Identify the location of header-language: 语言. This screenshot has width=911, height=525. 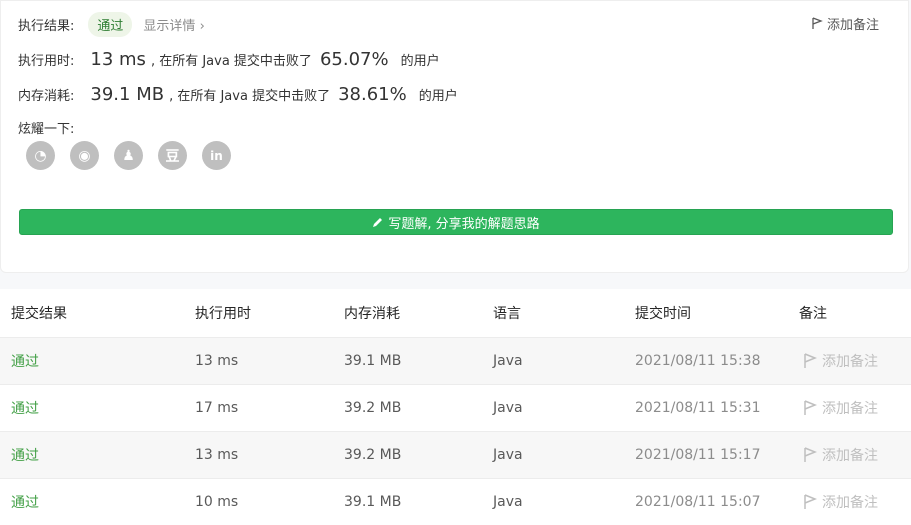
(507, 314).